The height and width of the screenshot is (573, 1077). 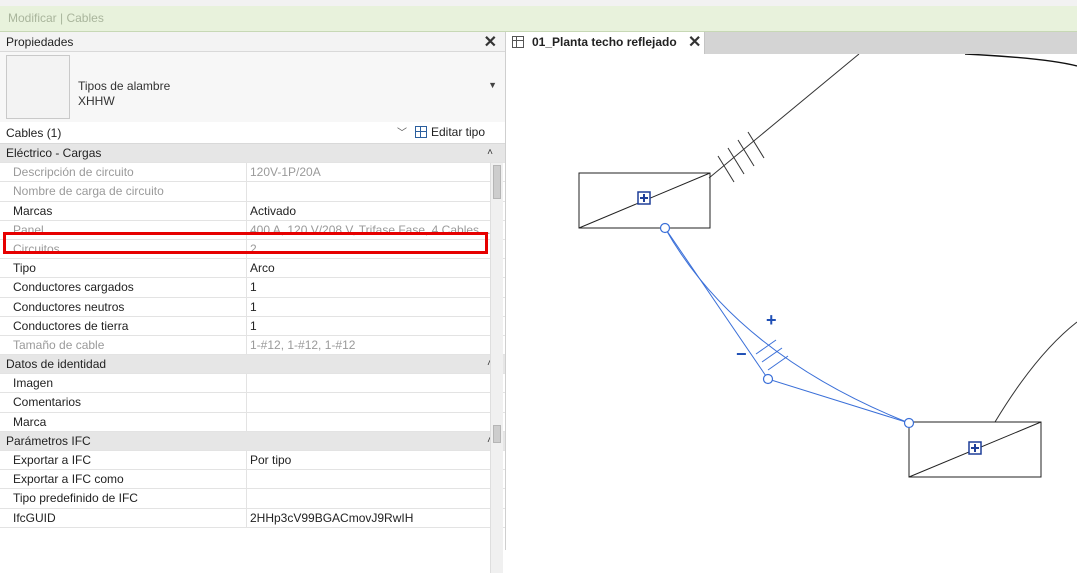 What do you see at coordinates (123, 325) in the screenshot?
I see `property-name: Conductores de tierra` at bounding box center [123, 325].